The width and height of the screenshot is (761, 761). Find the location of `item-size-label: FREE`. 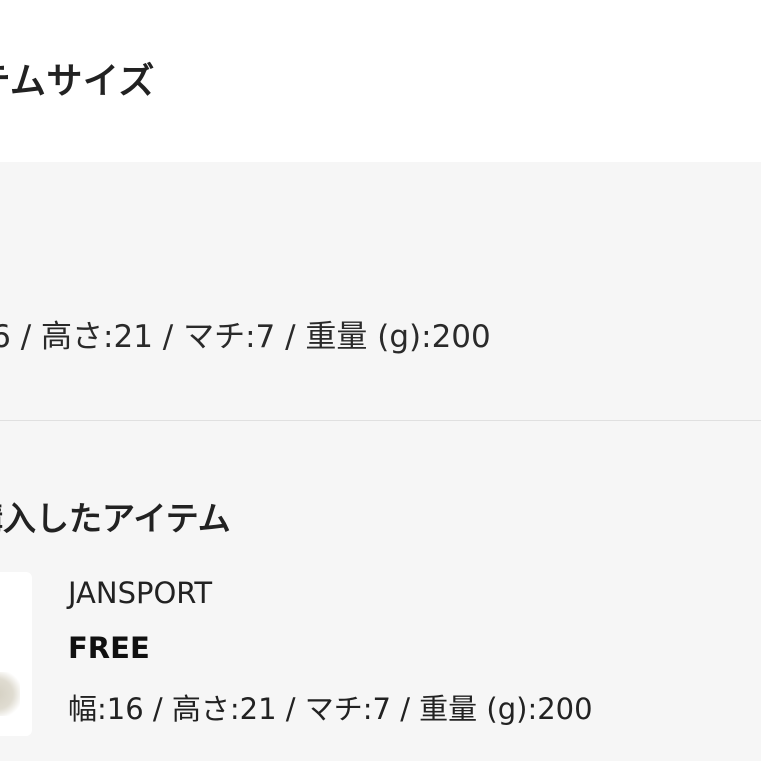

item-size-label: FREE is located at coordinates (109, 648).